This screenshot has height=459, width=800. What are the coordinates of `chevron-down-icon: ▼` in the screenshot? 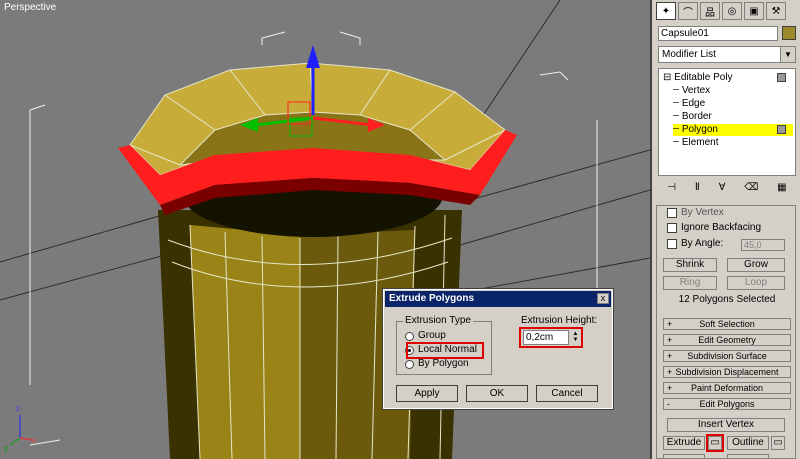 It's located at (787, 54).